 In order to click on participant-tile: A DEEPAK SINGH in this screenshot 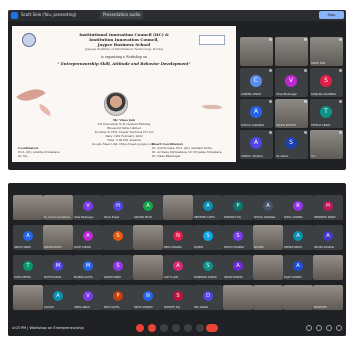, I will do `click(298, 237)`.